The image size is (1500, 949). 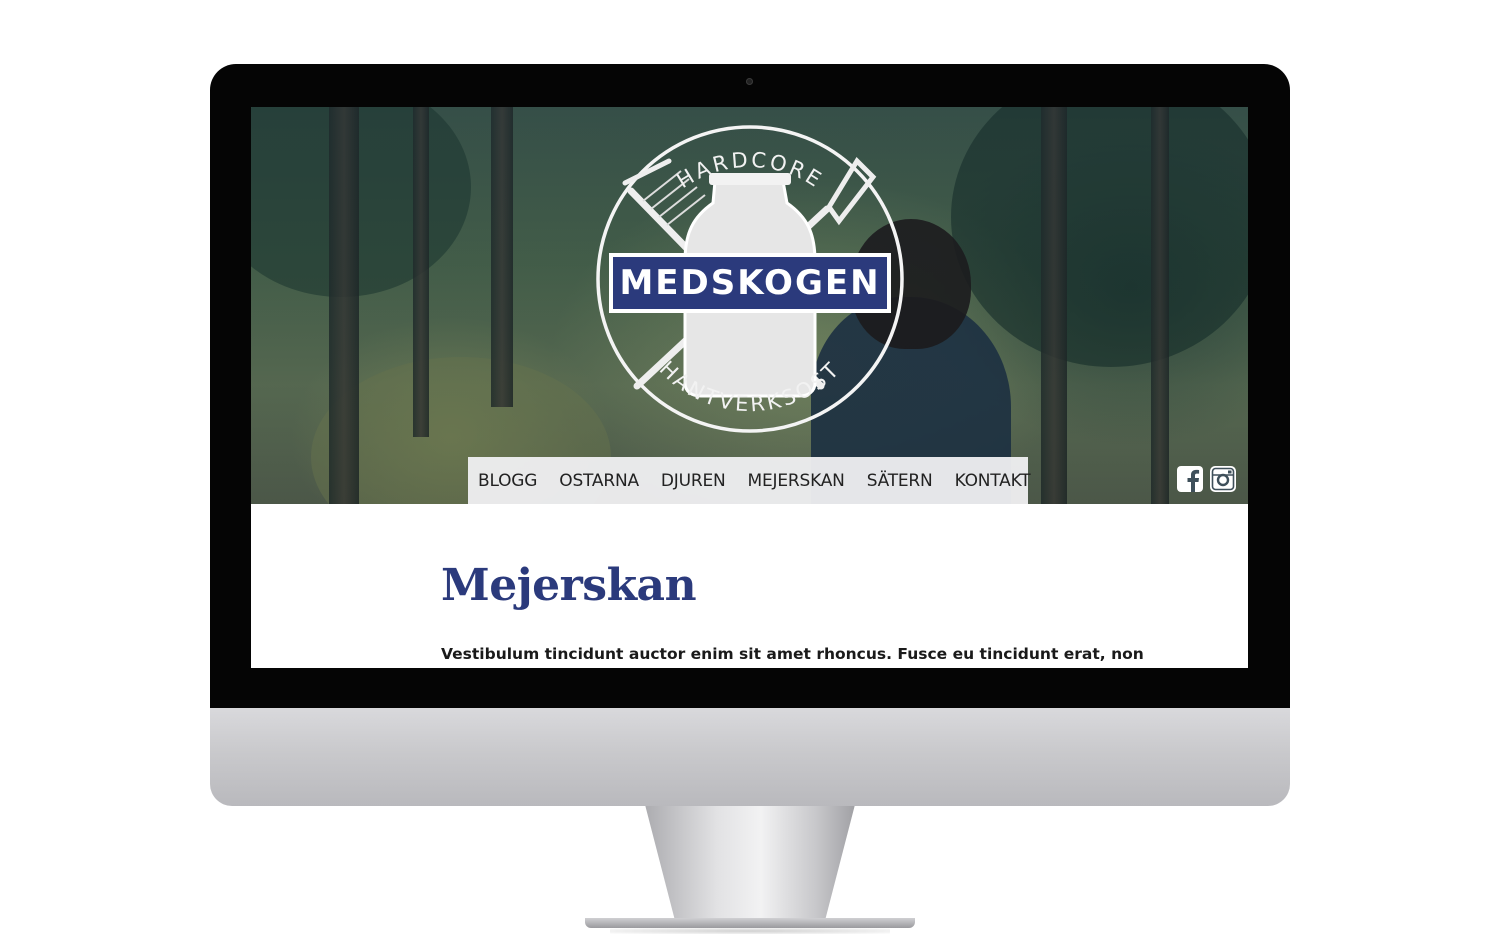 I want to click on instagram-icon, so click(x=1223, y=479).